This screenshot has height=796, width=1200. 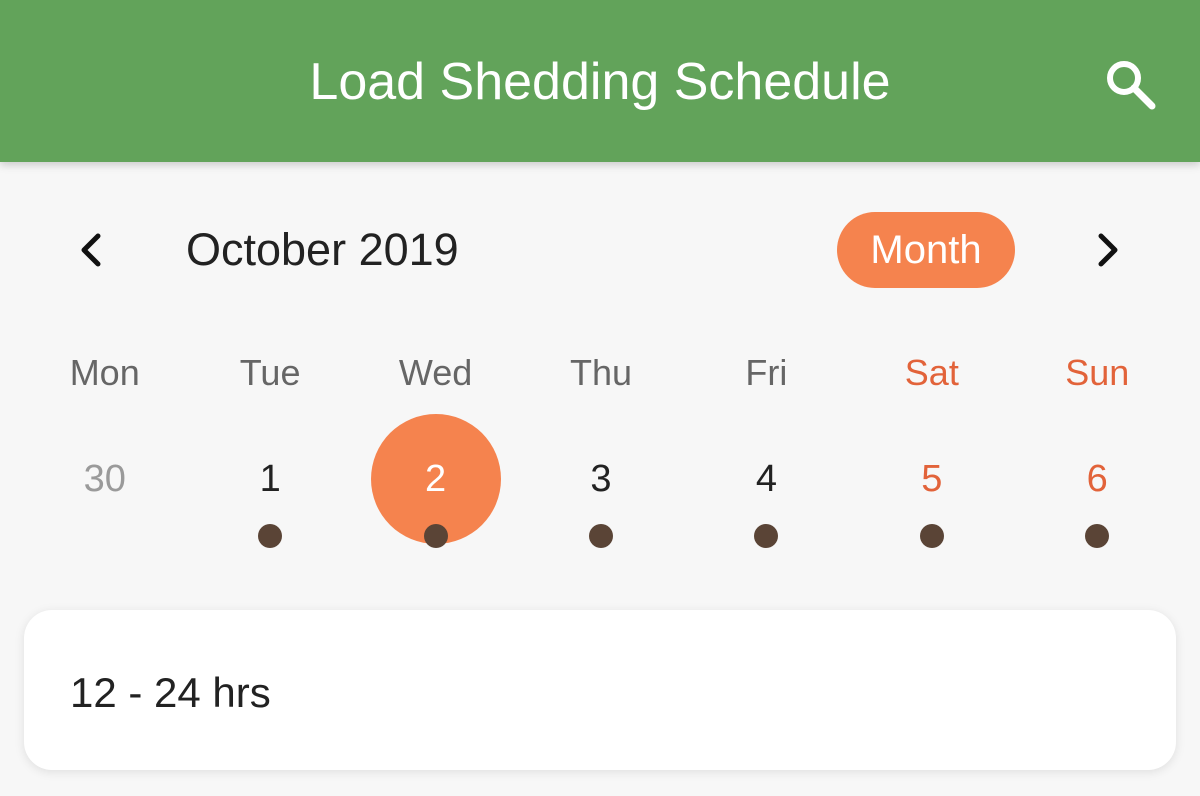 What do you see at coordinates (270, 372) in the screenshot?
I see `weekday-tue: Tue` at bounding box center [270, 372].